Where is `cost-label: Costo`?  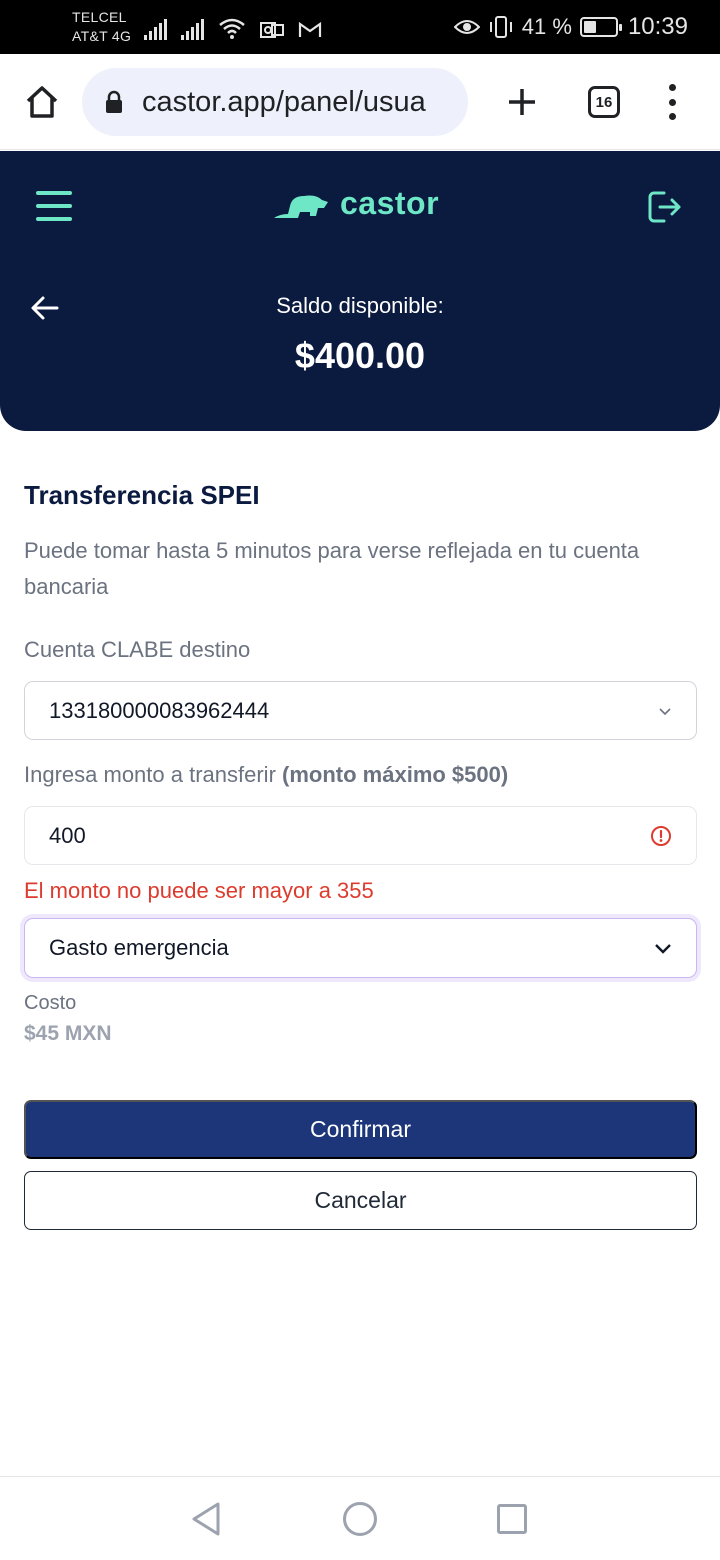
cost-label: Costo is located at coordinates (50, 1003).